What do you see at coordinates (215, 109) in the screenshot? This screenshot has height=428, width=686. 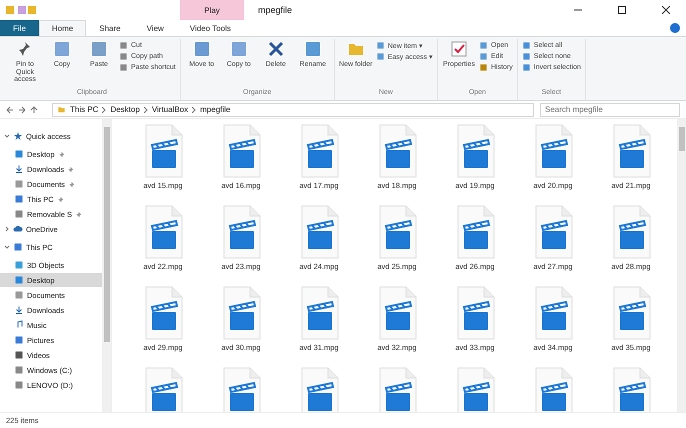 I see `breadcrumb: mpegfile` at bounding box center [215, 109].